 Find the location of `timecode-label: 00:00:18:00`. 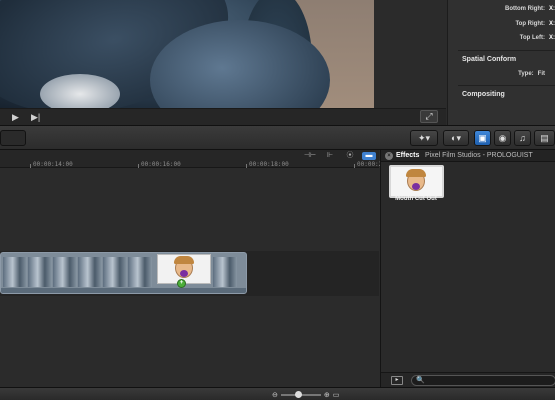

timecode-label: 00:00:18:00 is located at coordinates (269, 164).